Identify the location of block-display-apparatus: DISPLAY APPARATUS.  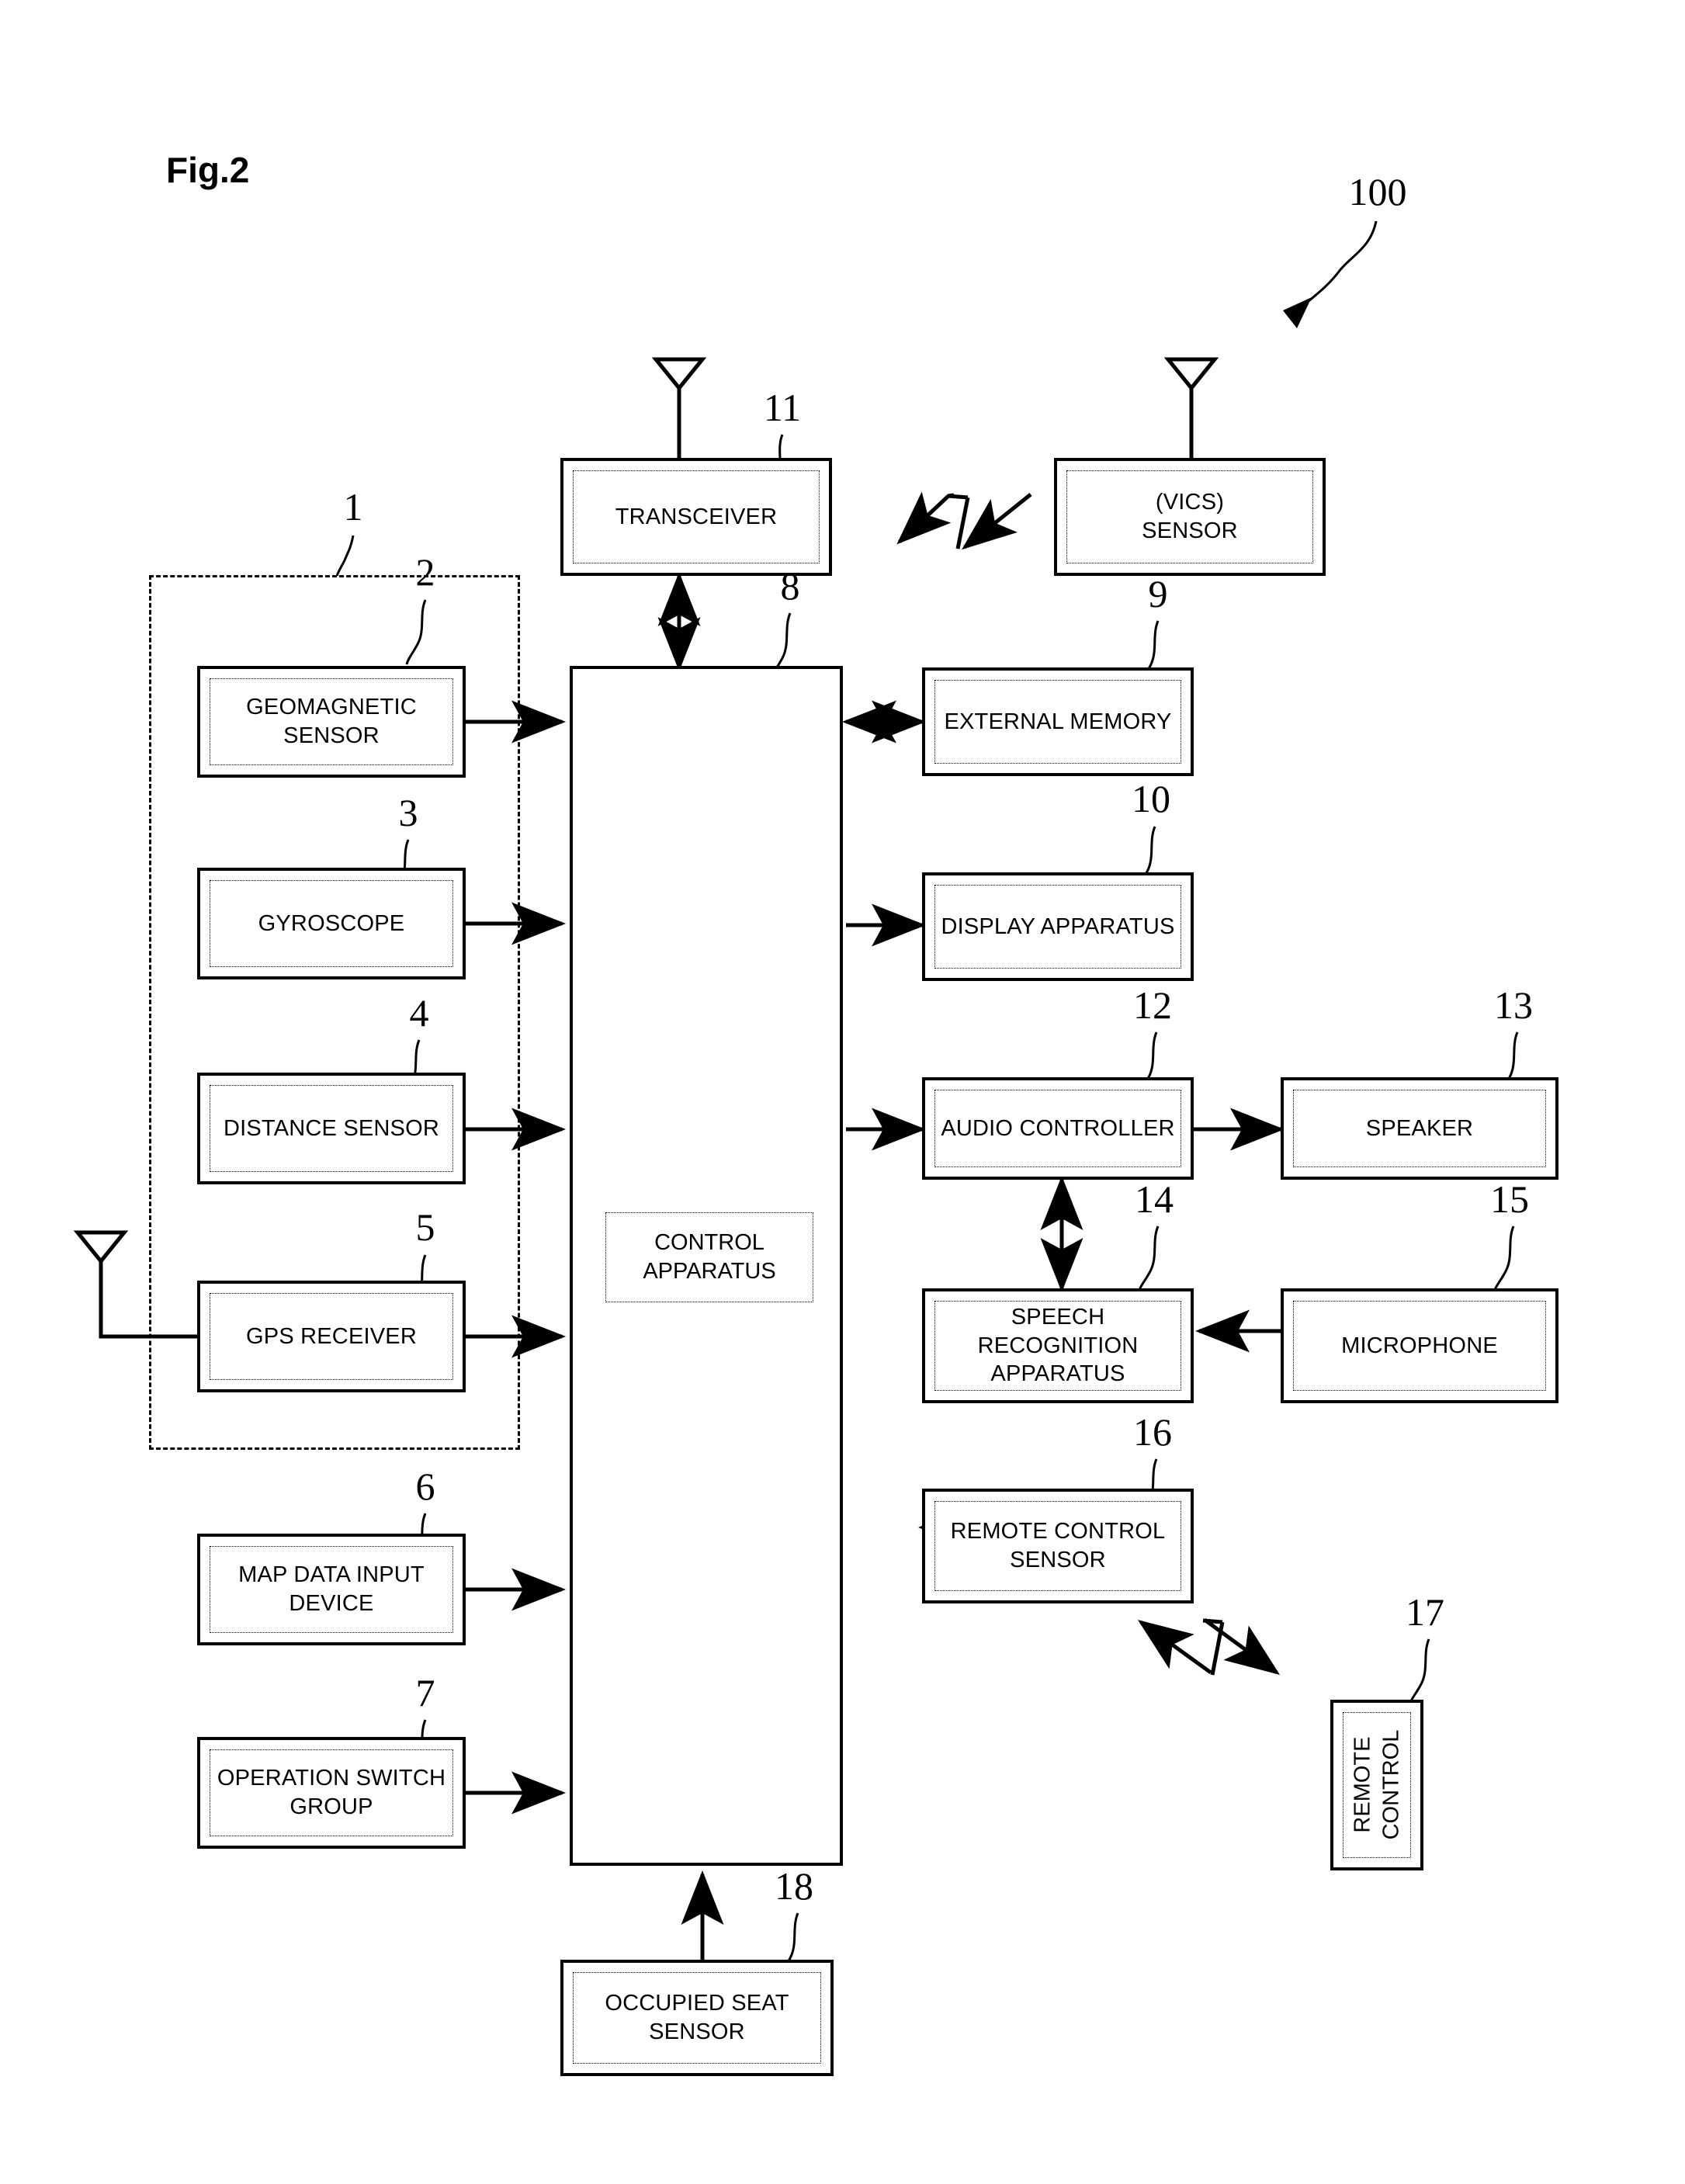
(1058, 927).